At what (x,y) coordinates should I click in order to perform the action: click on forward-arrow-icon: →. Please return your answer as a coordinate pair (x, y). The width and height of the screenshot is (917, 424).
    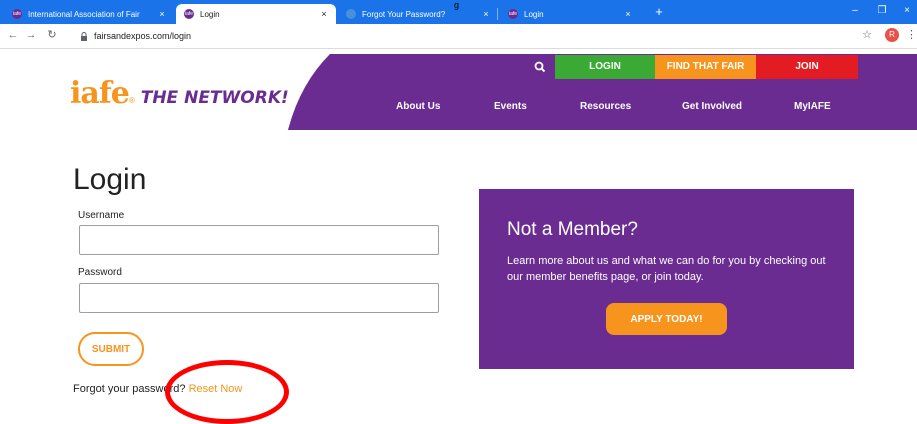
    Looking at the image, I should click on (31, 35).